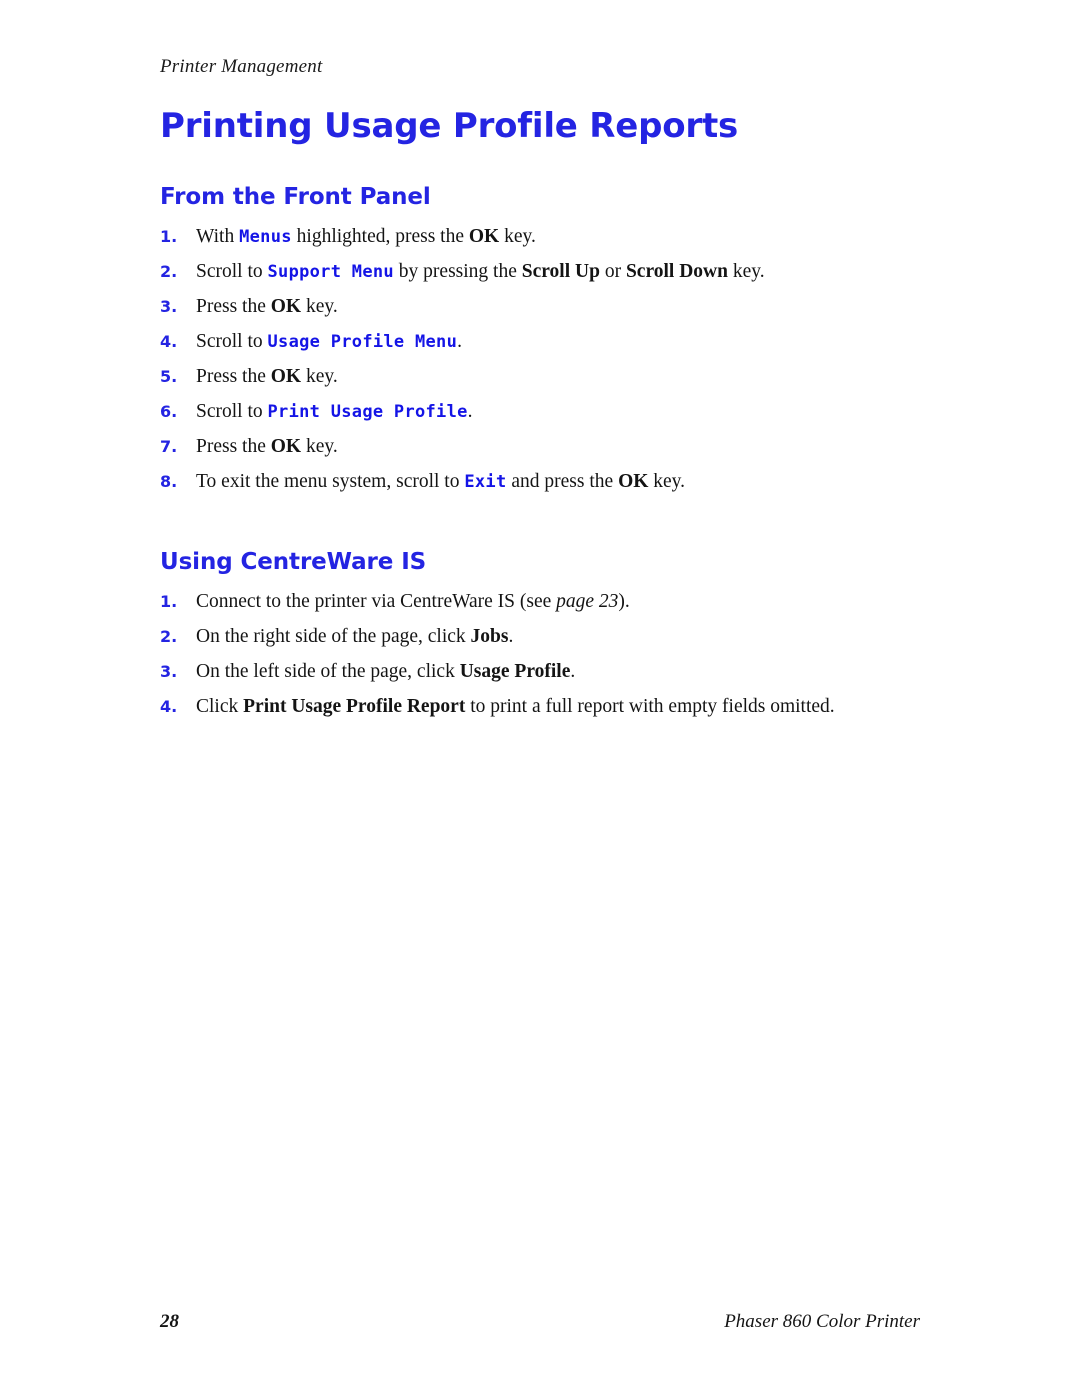 This screenshot has width=1080, height=1397. What do you see at coordinates (560, 271) in the screenshot?
I see `ui-control-name: Scroll Up` at bounding box center [560, 271].